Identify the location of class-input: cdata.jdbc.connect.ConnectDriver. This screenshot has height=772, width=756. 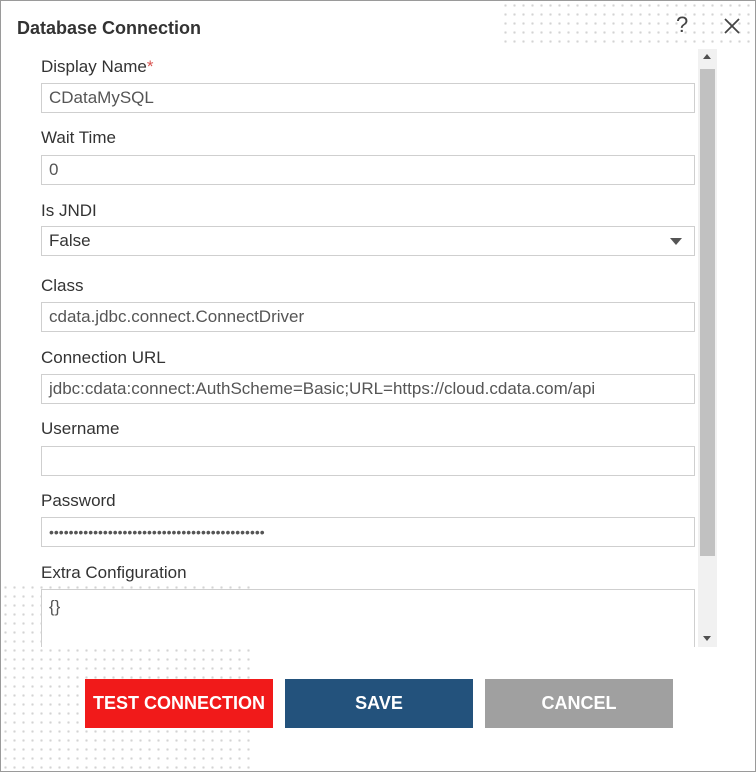
(368, 317).